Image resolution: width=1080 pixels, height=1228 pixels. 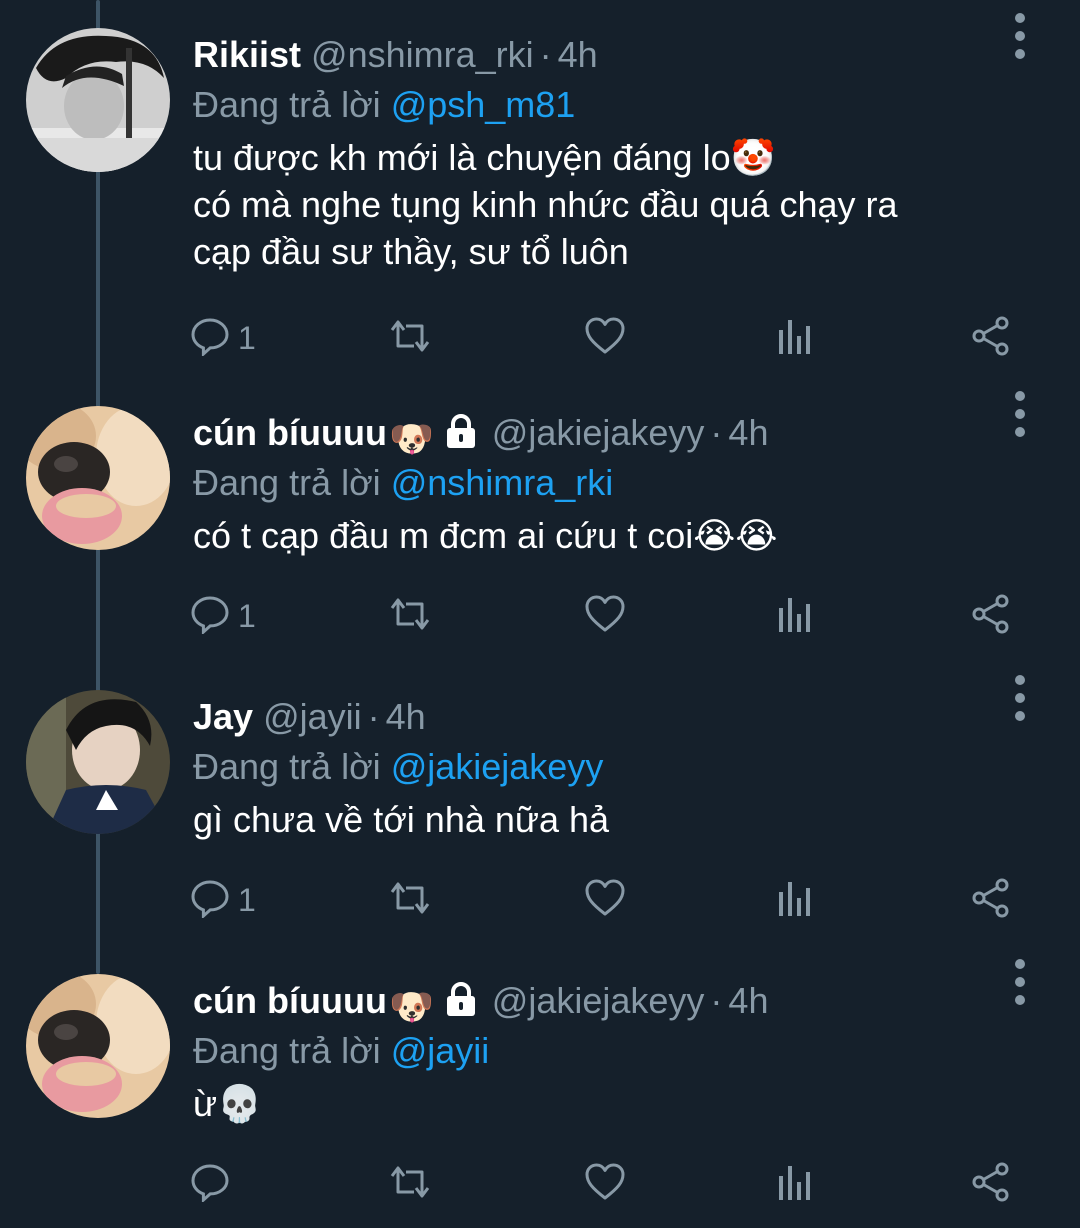 I want to click on tweet-text-line: ừ💀, so click(x=227, y=1103).